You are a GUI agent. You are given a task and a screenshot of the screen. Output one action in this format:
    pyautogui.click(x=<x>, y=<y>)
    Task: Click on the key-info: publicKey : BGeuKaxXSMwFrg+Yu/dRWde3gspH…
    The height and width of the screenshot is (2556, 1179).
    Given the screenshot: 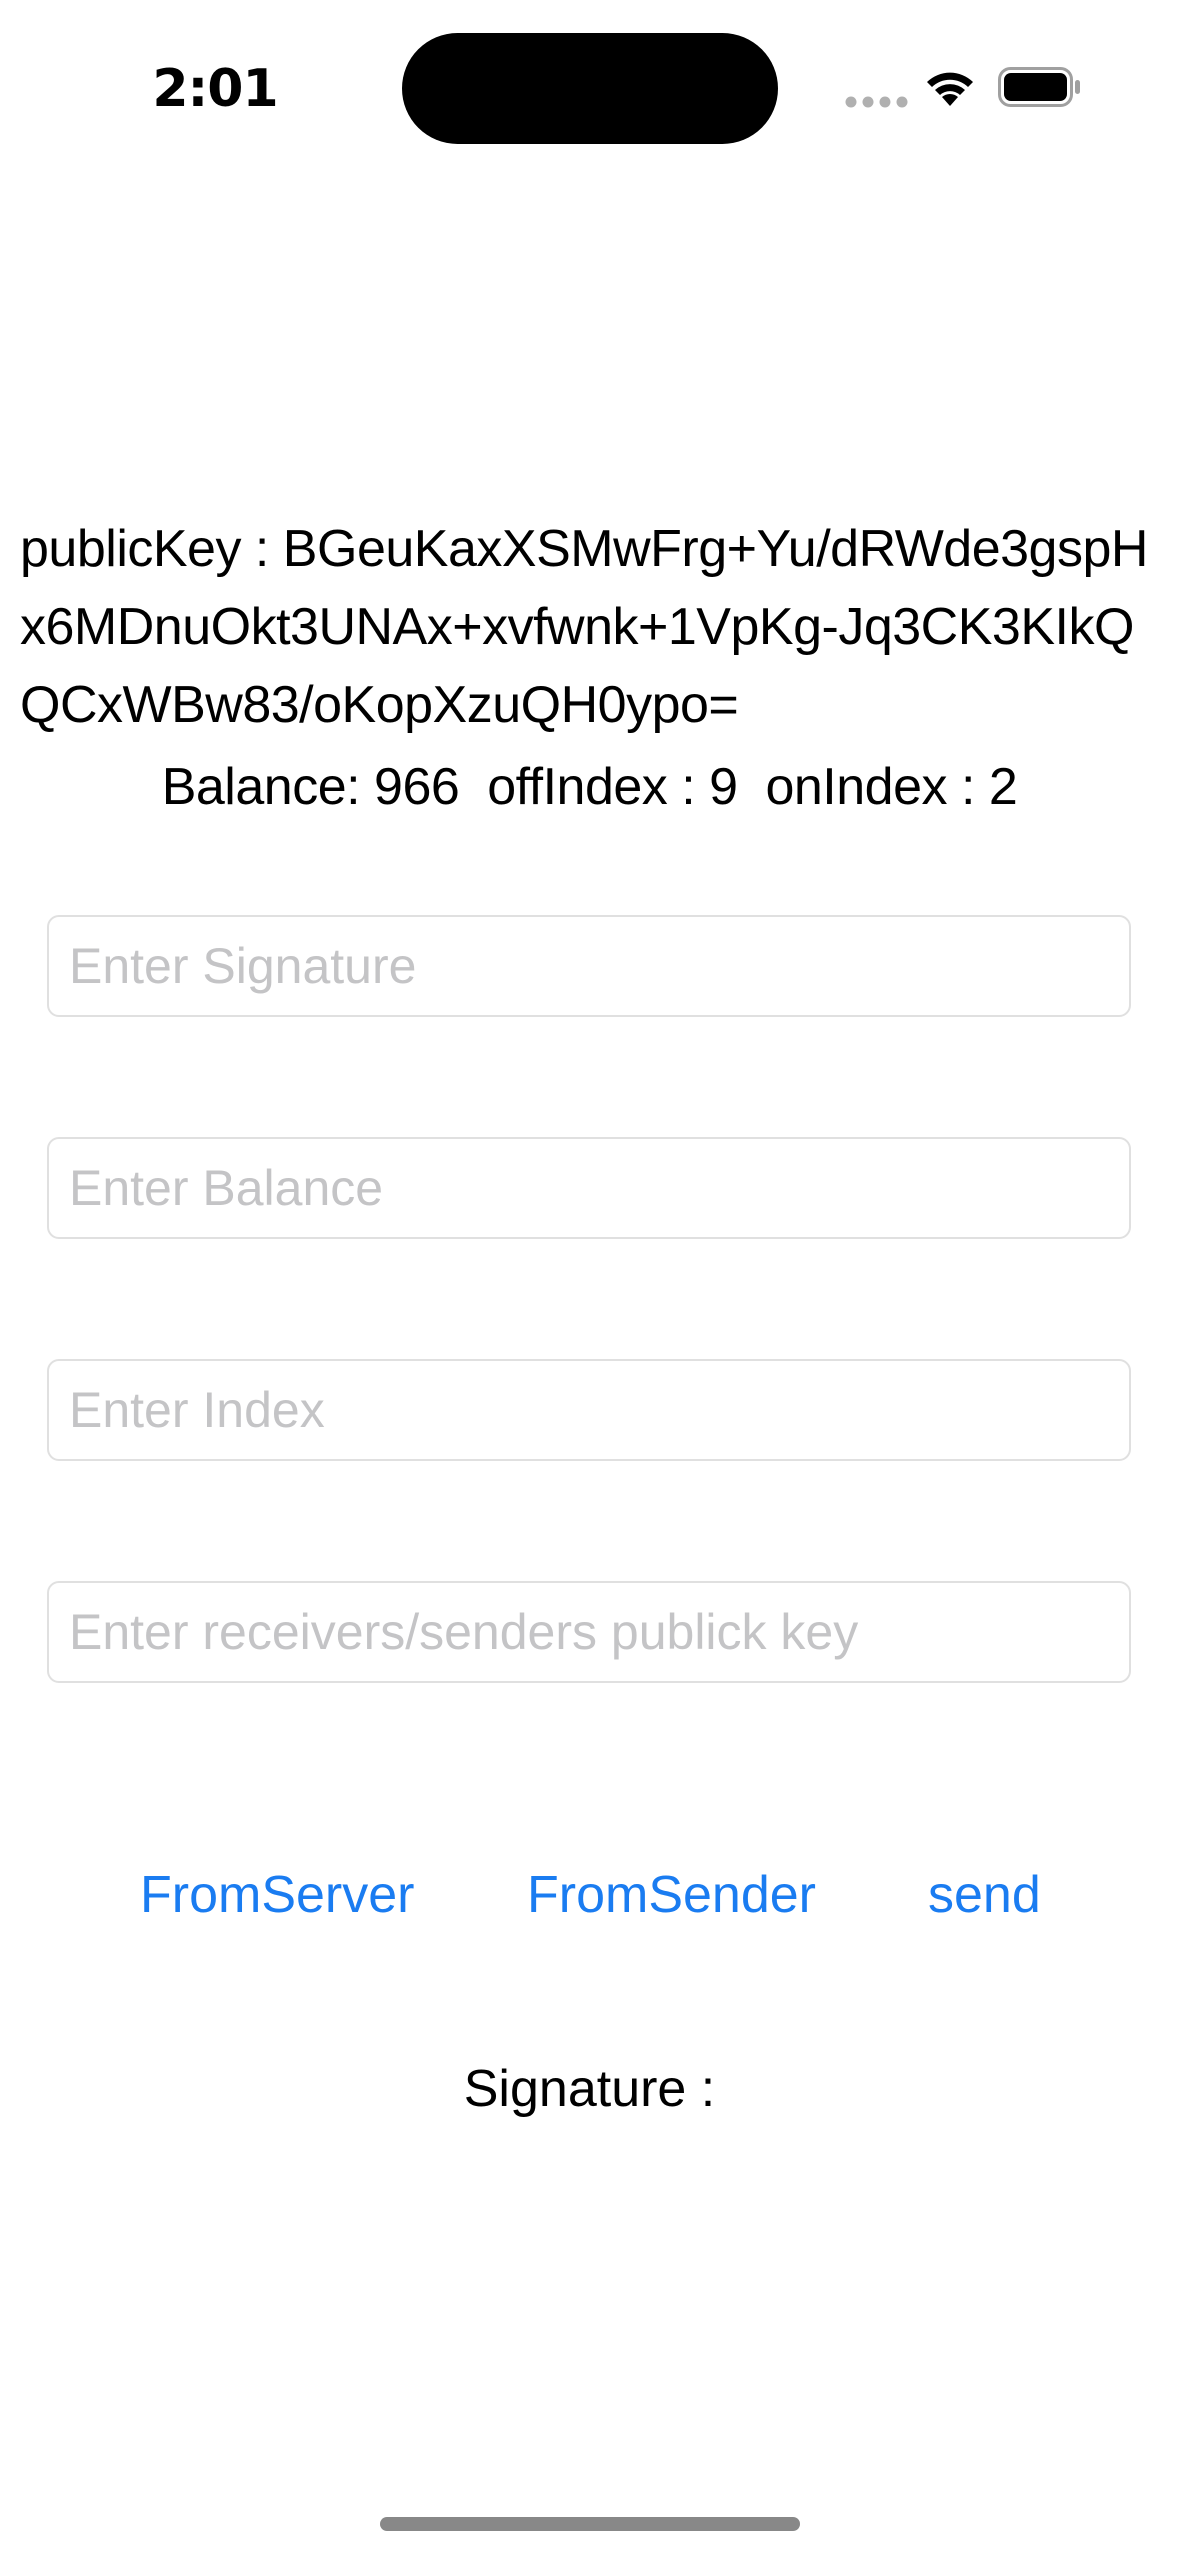 What is the action you would take?
    pyautogui.click(x=595, y=627)
    